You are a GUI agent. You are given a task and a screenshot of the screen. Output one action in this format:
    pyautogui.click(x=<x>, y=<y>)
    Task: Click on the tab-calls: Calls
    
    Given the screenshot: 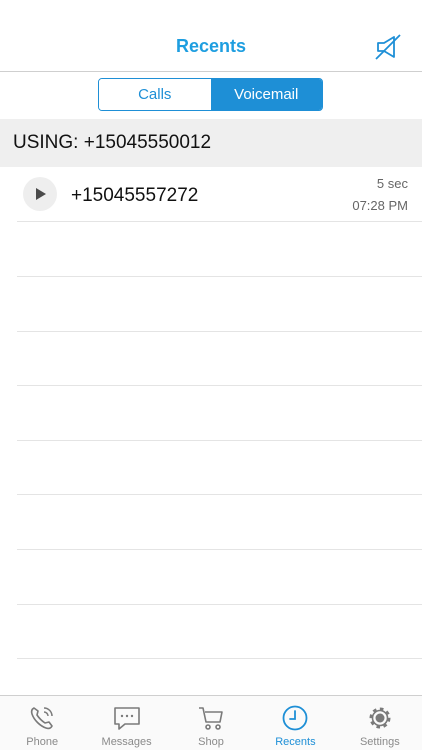 What is the action you would take?
    pyautogui.click(x=155, y=94)
    